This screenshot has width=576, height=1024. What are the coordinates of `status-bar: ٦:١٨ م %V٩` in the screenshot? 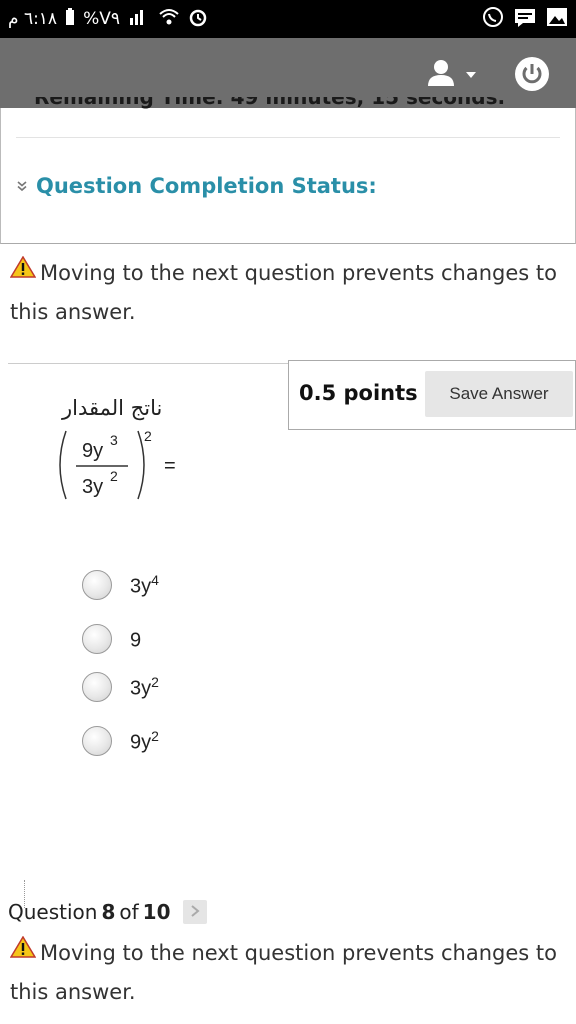 It's located at (288, 19).